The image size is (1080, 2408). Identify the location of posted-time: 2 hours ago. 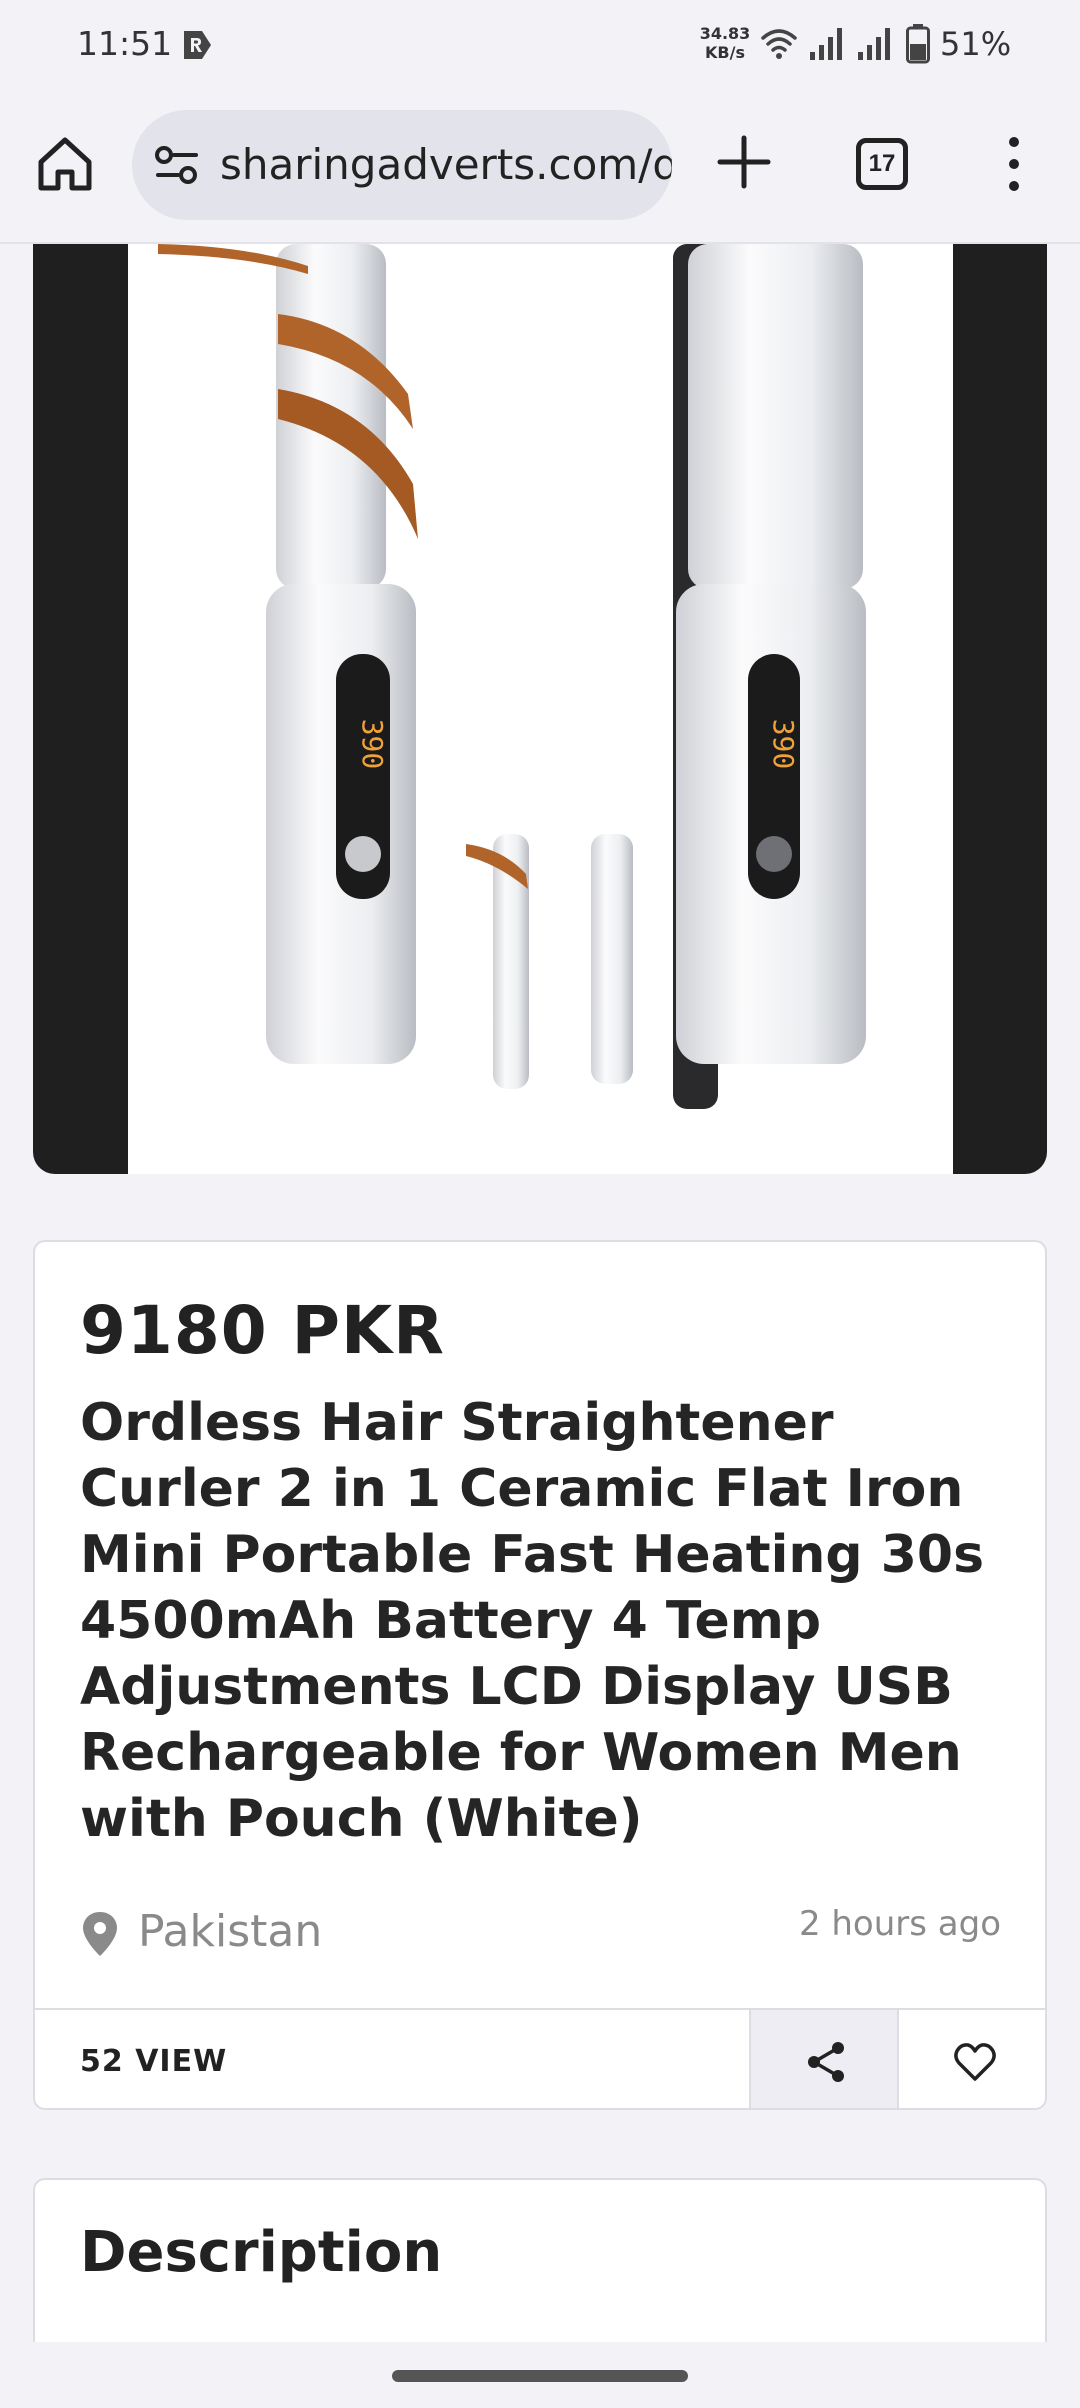
(899, 1924).